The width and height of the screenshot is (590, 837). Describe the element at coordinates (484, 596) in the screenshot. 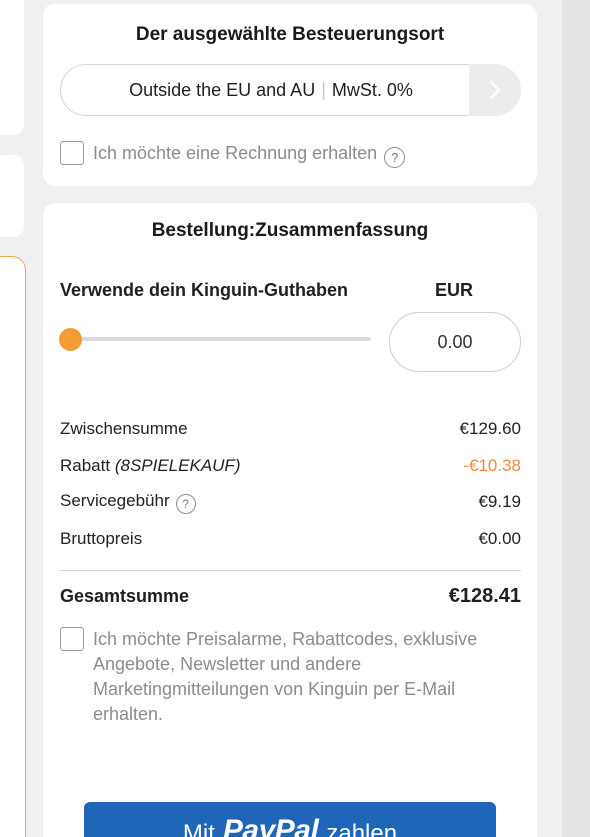

I see `total-value: €128.41` at that location.